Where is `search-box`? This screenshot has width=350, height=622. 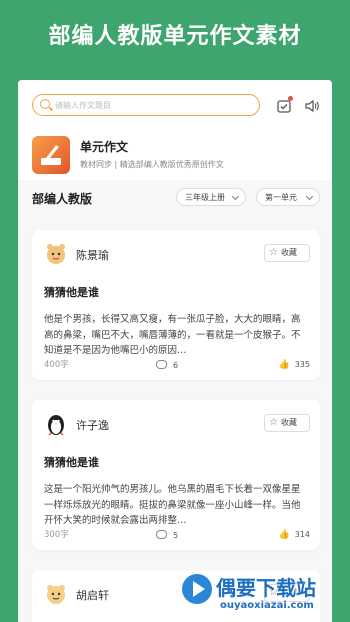
search-box is located at coordinates (146, 105).